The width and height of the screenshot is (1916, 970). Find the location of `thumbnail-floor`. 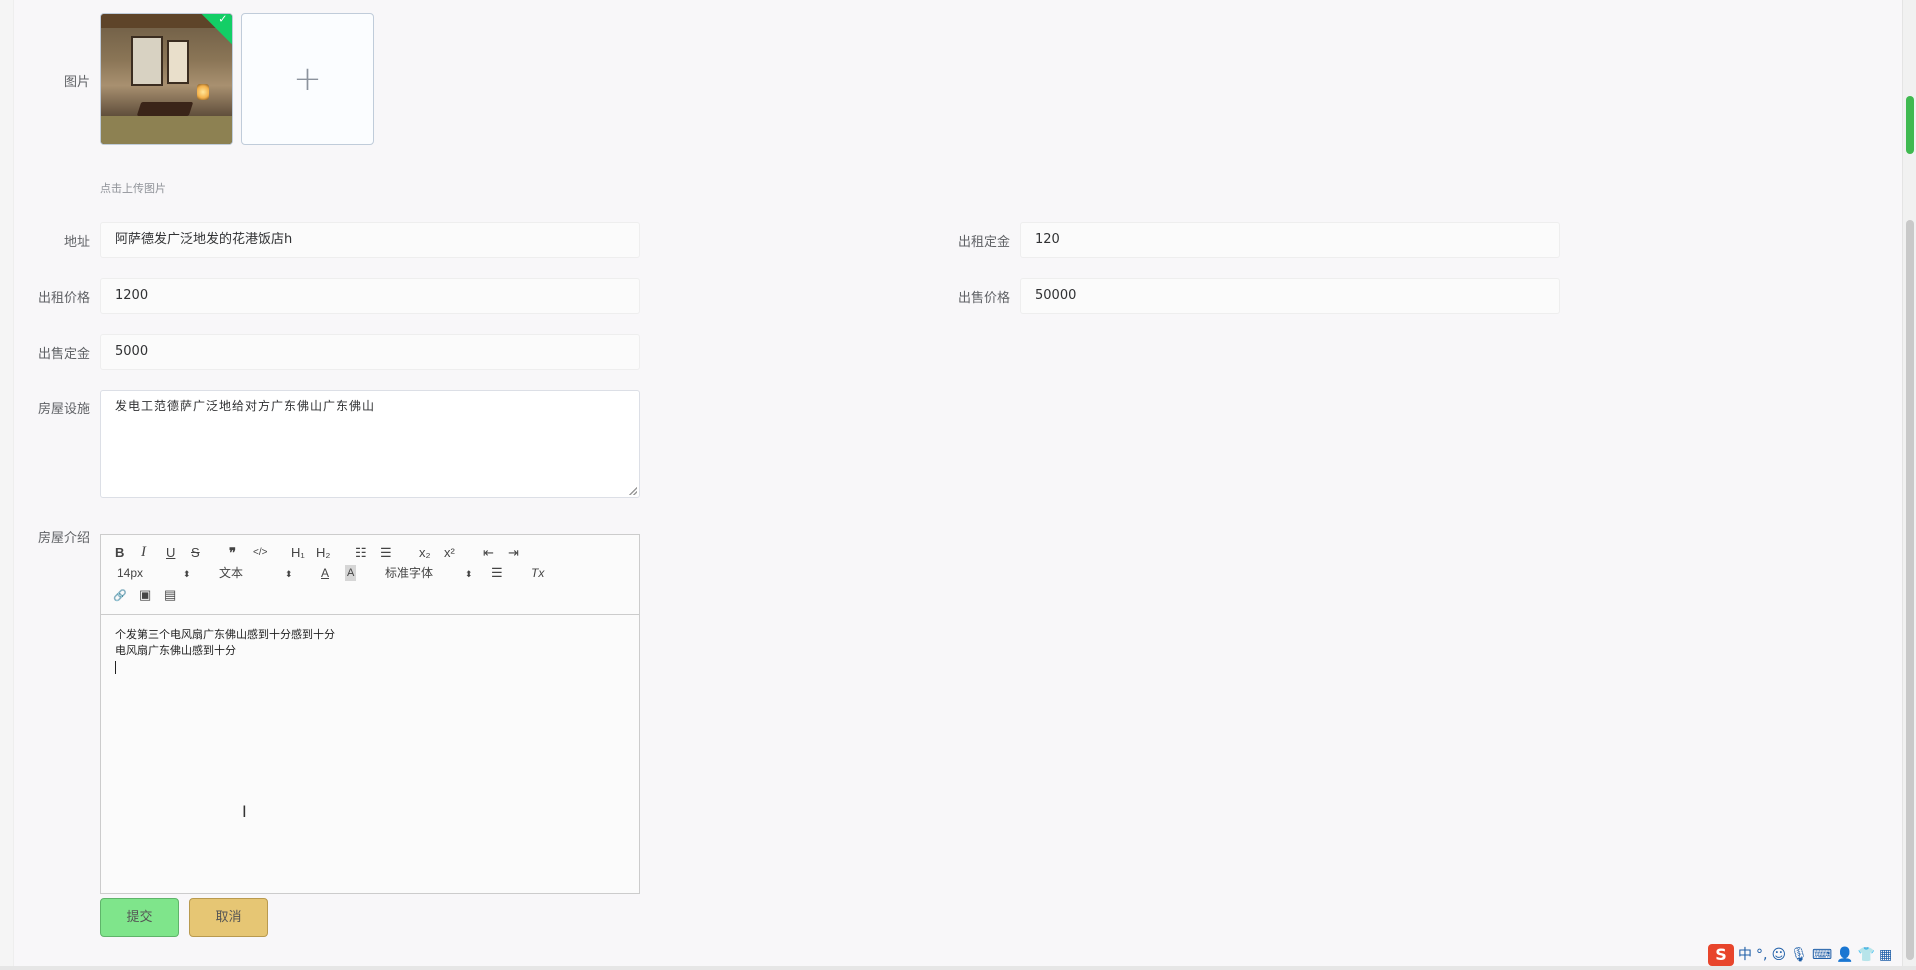

thumbnail-floor is located at coordinates (166, 130).